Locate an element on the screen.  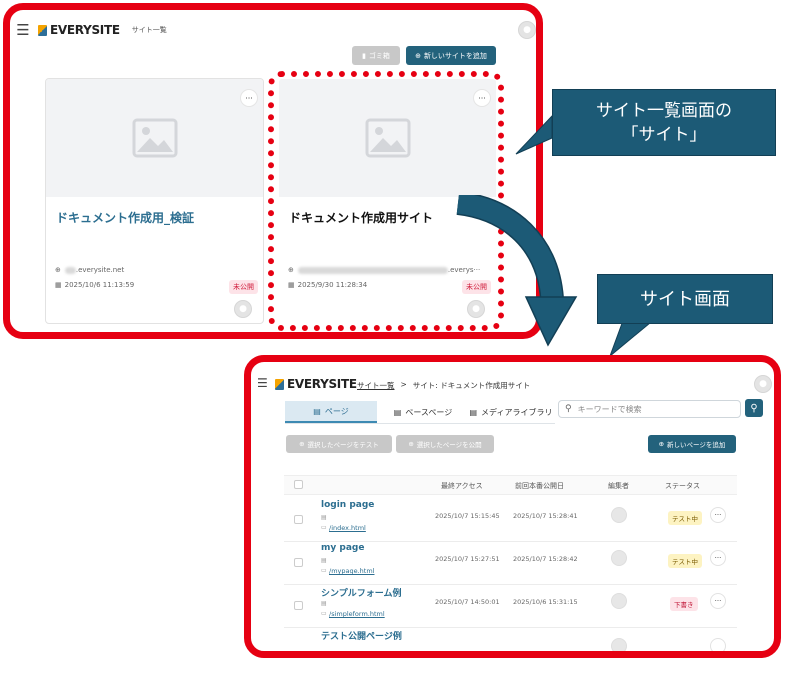
tab-pages: ▤ ページ is located at coordinates (331, 412).